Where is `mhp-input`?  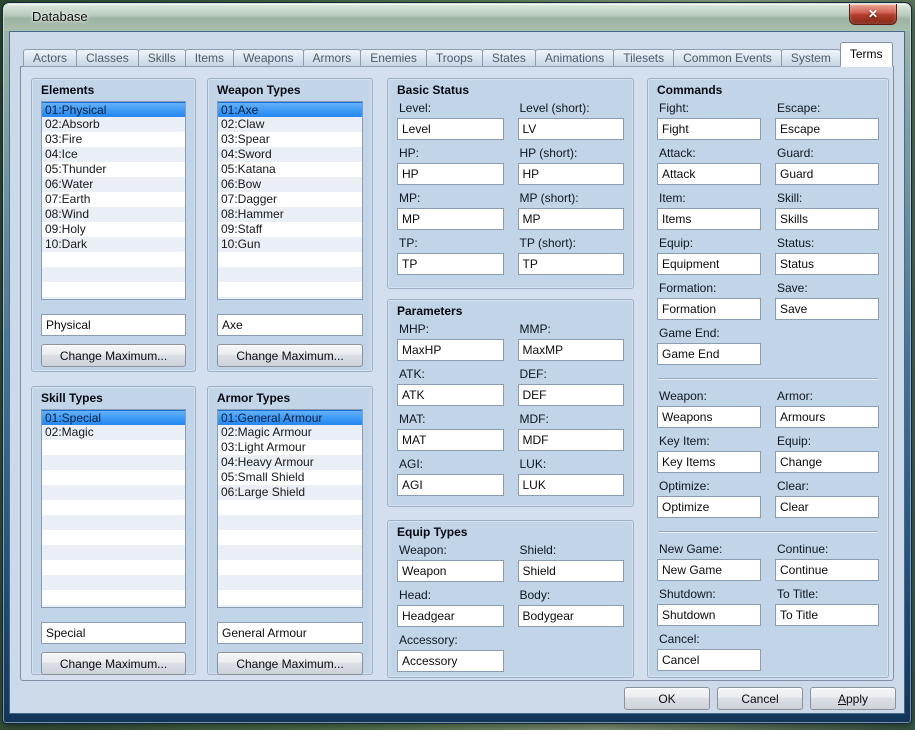 mhp-input is located at coordinates (450, 350).